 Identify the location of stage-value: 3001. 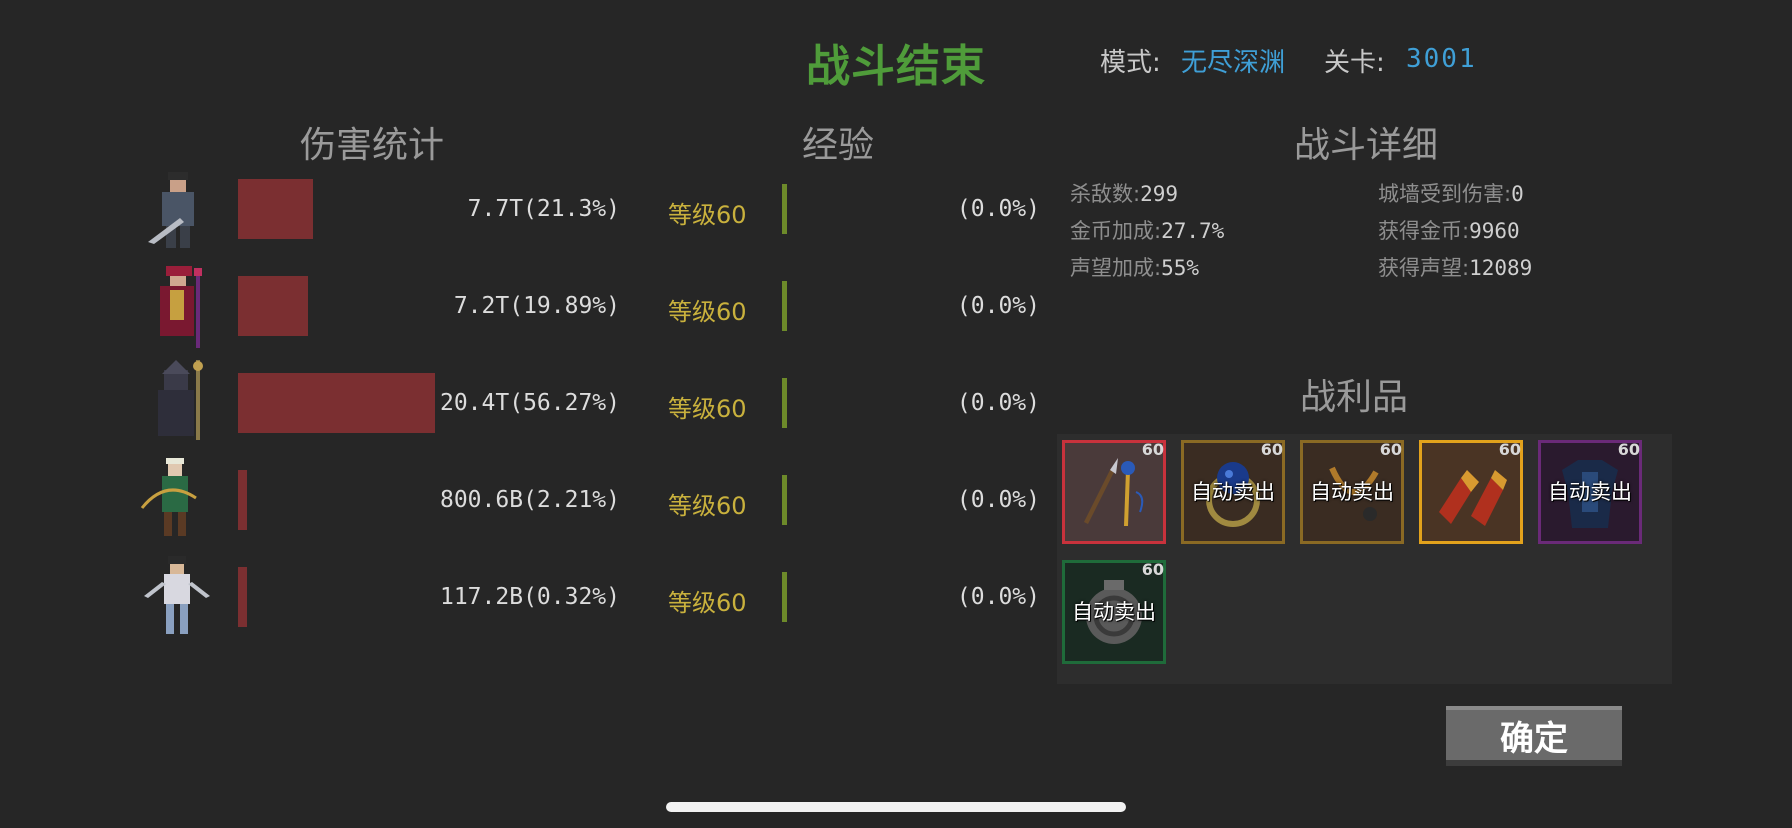
(1441, 59).